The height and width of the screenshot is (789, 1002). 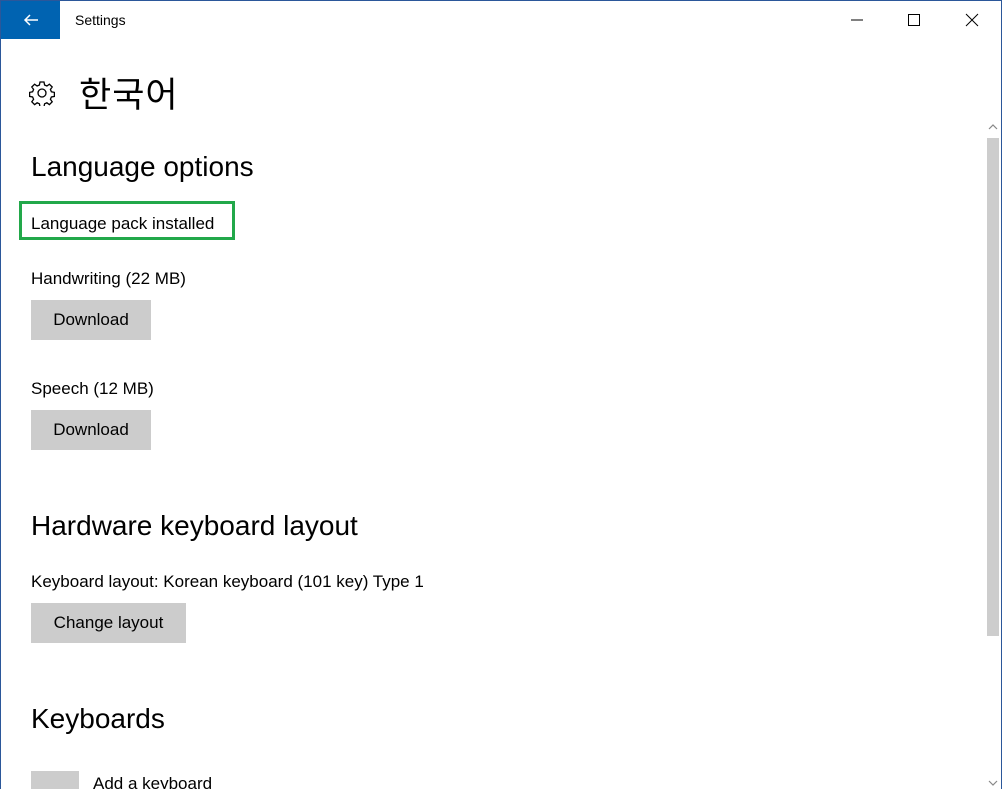 I want to click on page-title: 한국어, so click(x=129, y=96).